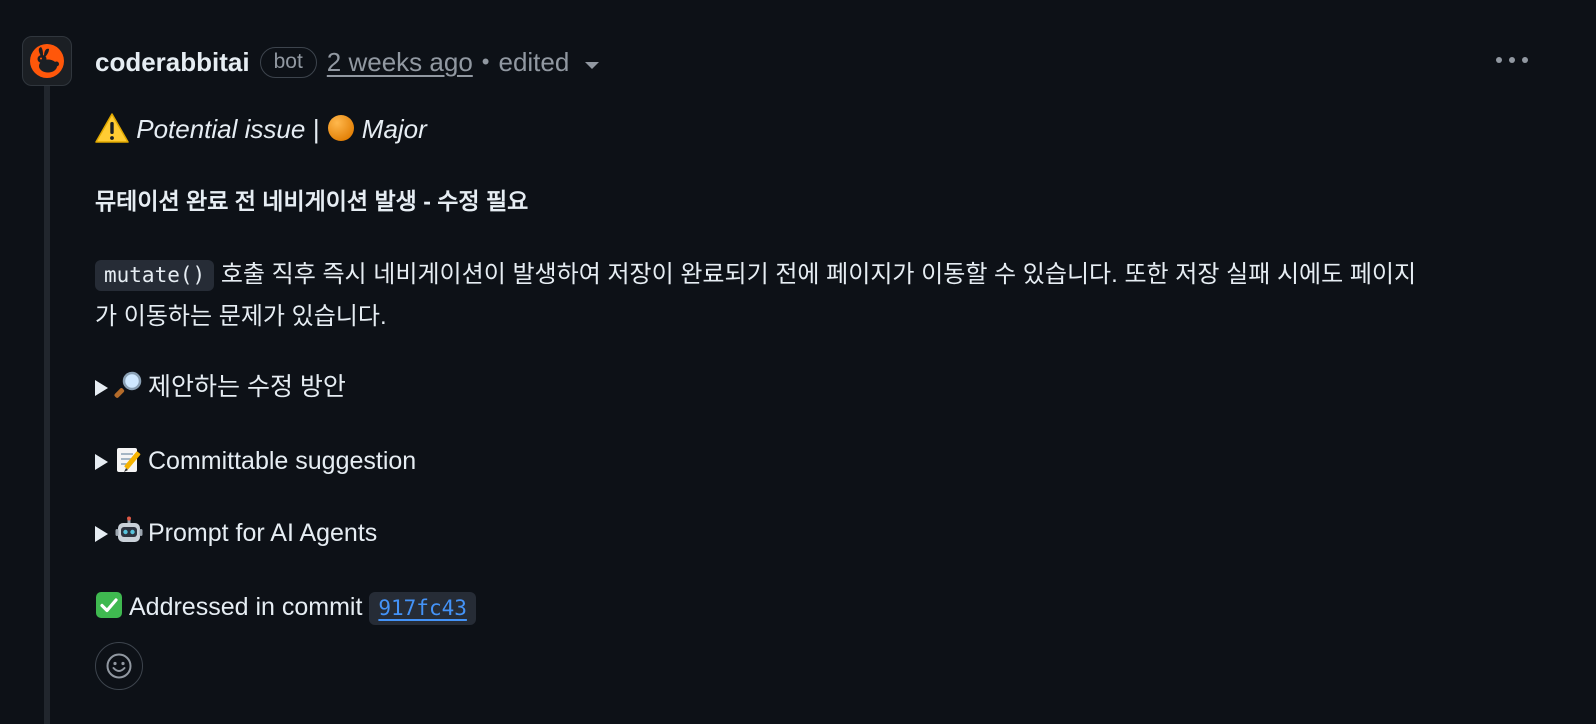  I want to click on author-avatar, so click(47, 61).